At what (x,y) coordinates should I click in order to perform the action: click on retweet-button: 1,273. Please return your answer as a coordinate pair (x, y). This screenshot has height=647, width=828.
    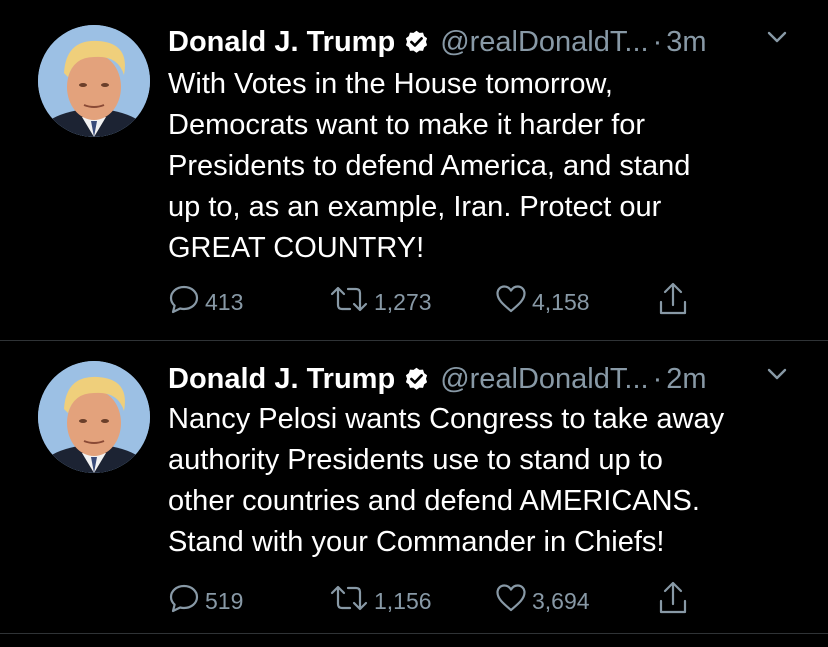
    Looking at the image, I should click on (380, 302).